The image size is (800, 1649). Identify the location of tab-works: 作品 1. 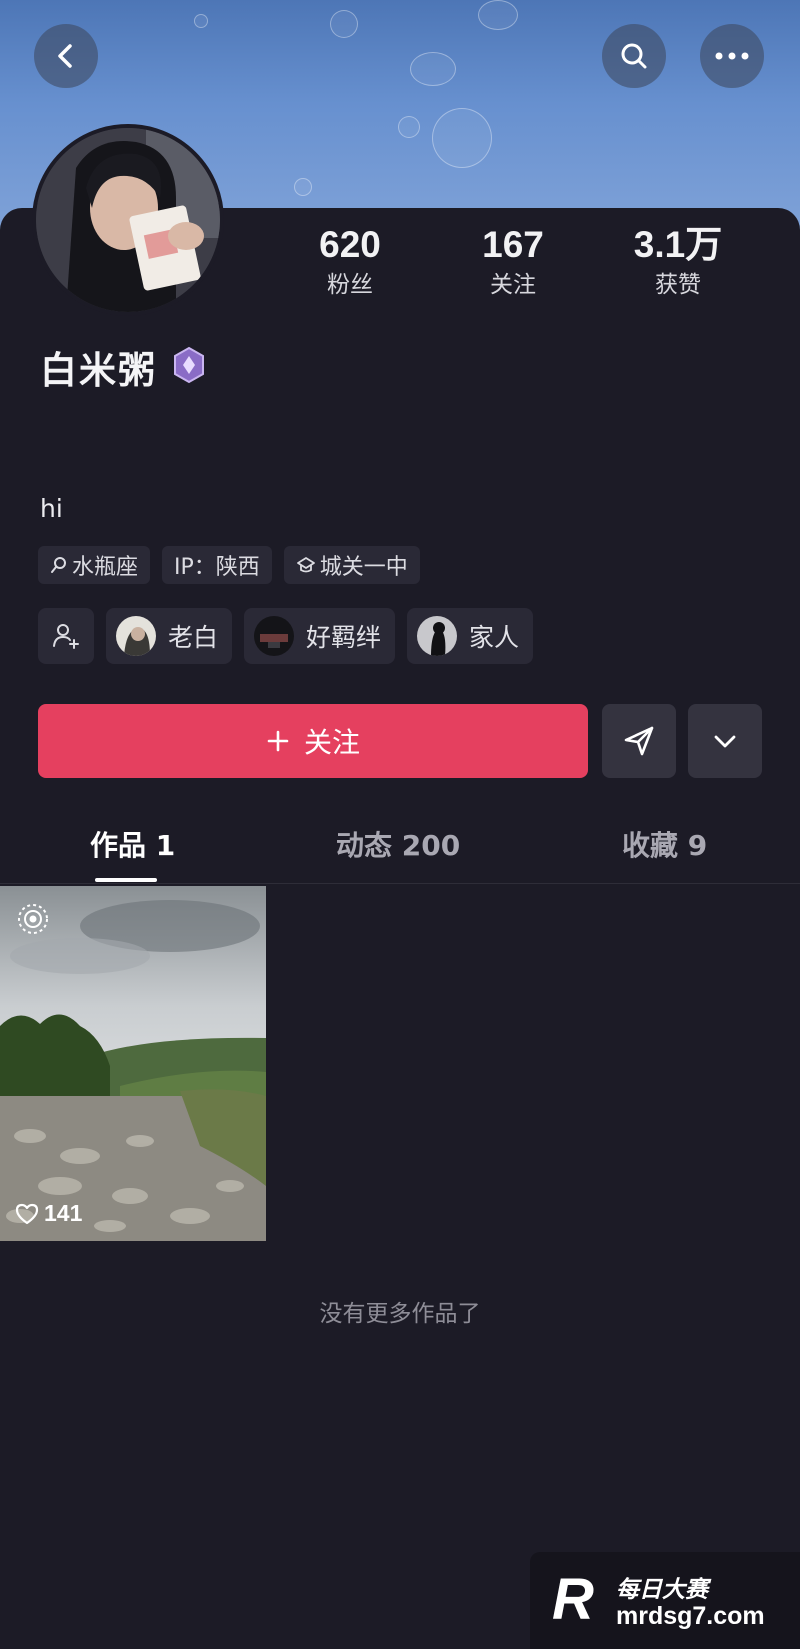
(132, 844).